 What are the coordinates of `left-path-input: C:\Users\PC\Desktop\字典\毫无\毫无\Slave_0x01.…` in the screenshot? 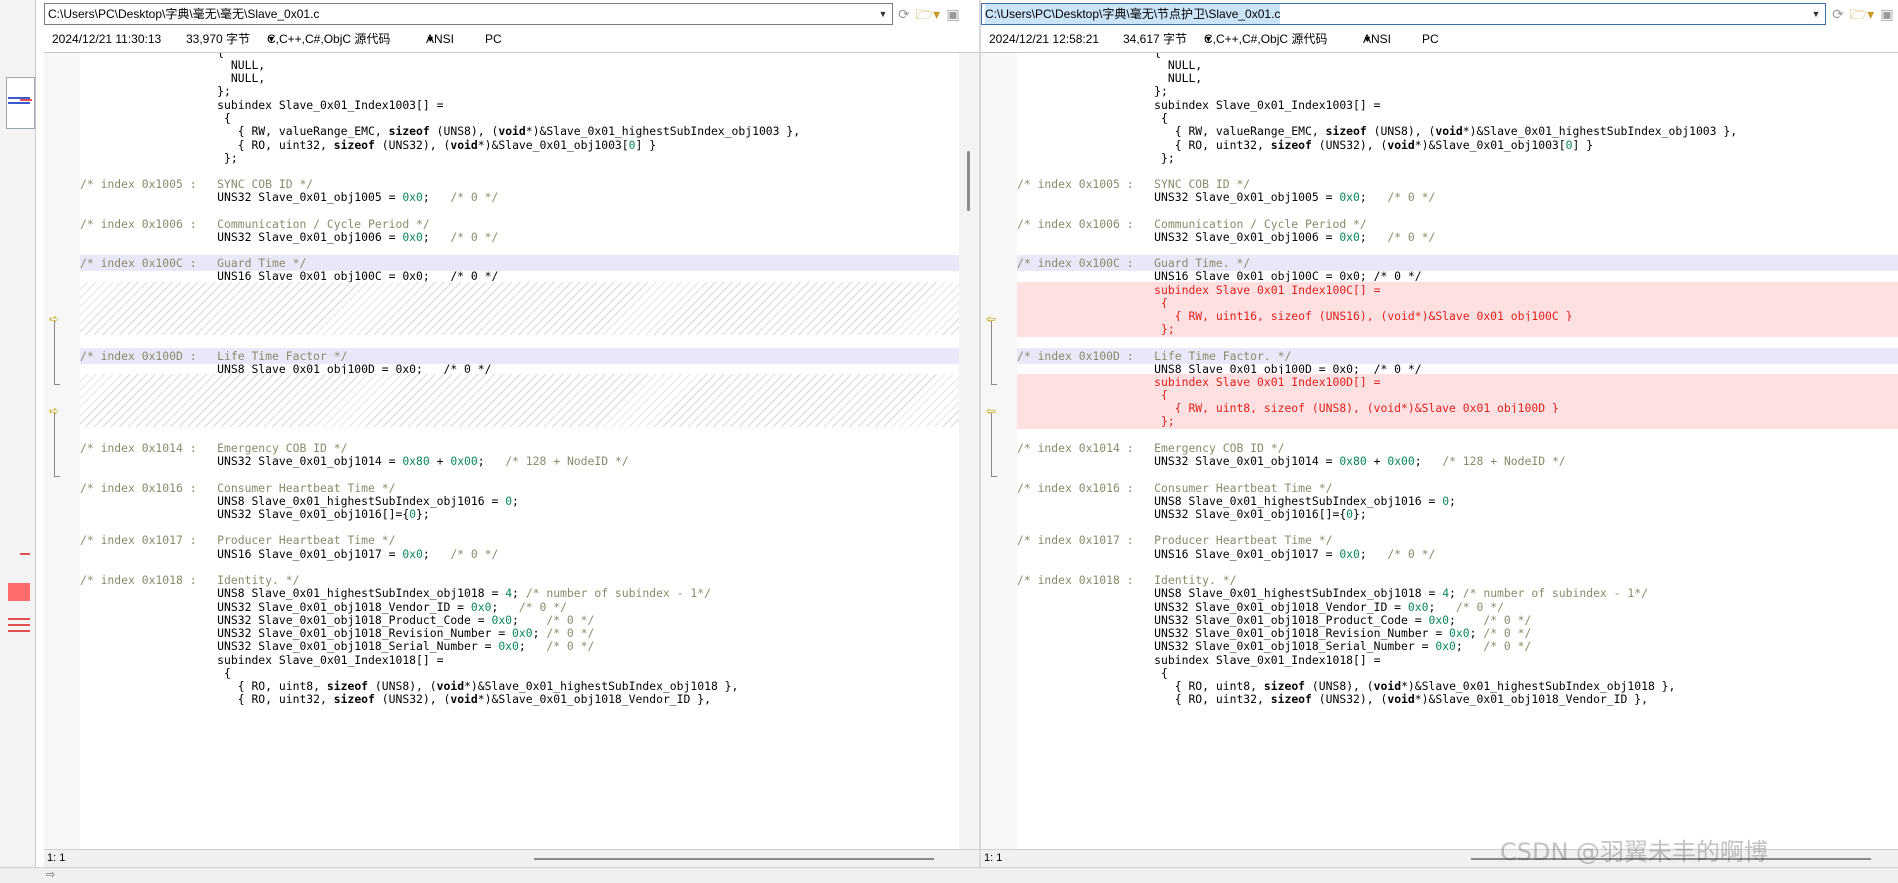 It's located at (468, 14).